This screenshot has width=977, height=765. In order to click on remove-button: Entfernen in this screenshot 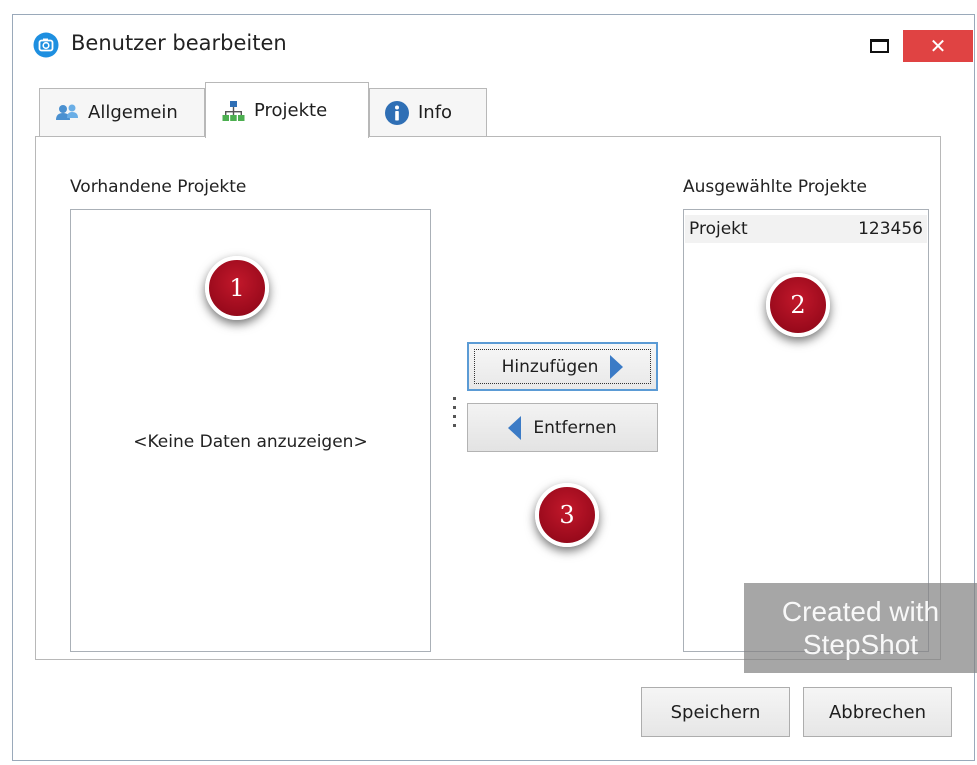, I will do `click(562, 427)`.